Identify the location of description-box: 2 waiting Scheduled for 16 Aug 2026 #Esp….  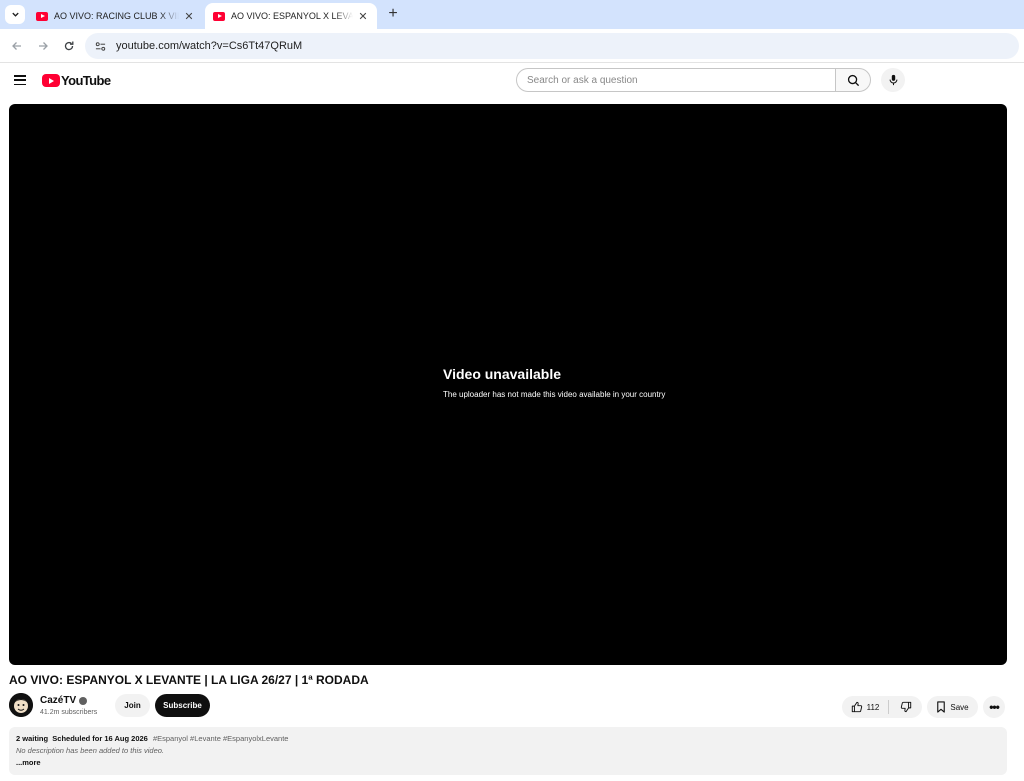
(508, 751).